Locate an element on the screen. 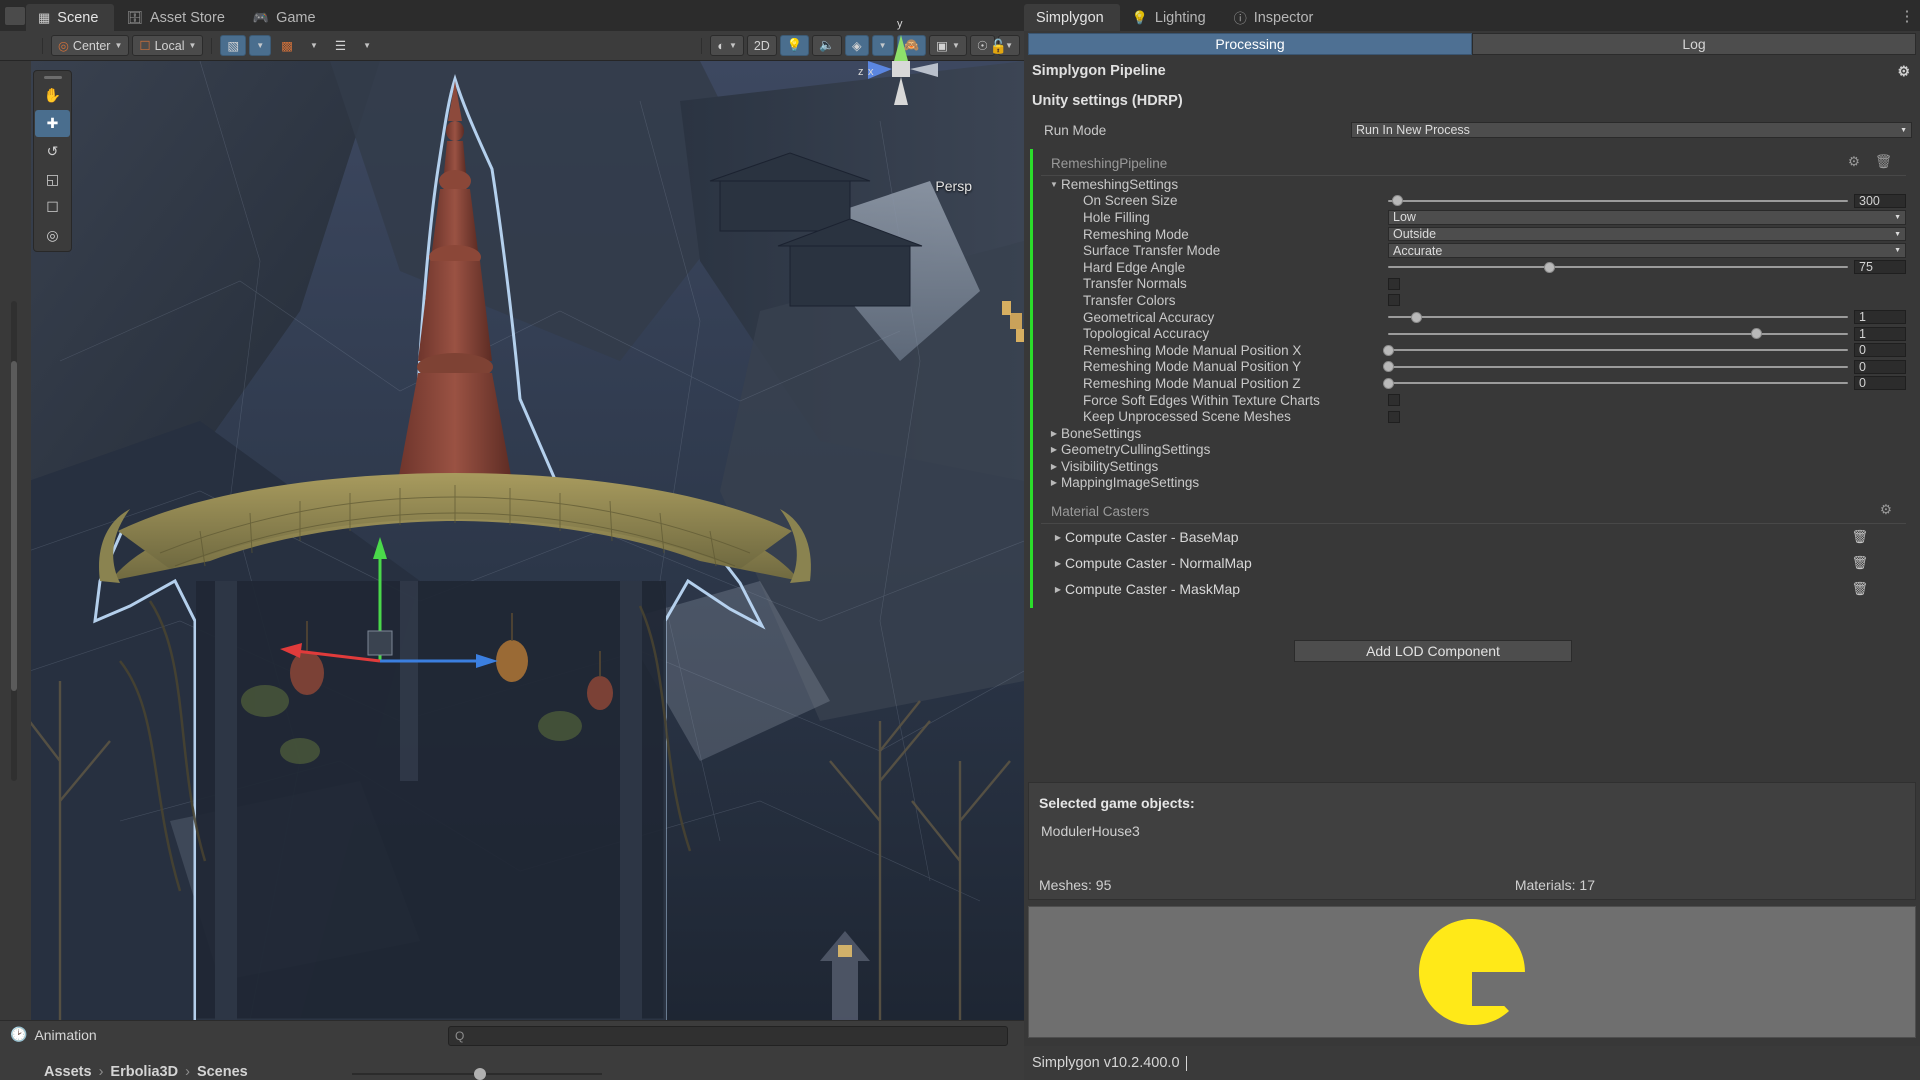 The image size is (1920, 1080). breadcrumb-scenes: Scenes is located at coordinates (222, 1072).